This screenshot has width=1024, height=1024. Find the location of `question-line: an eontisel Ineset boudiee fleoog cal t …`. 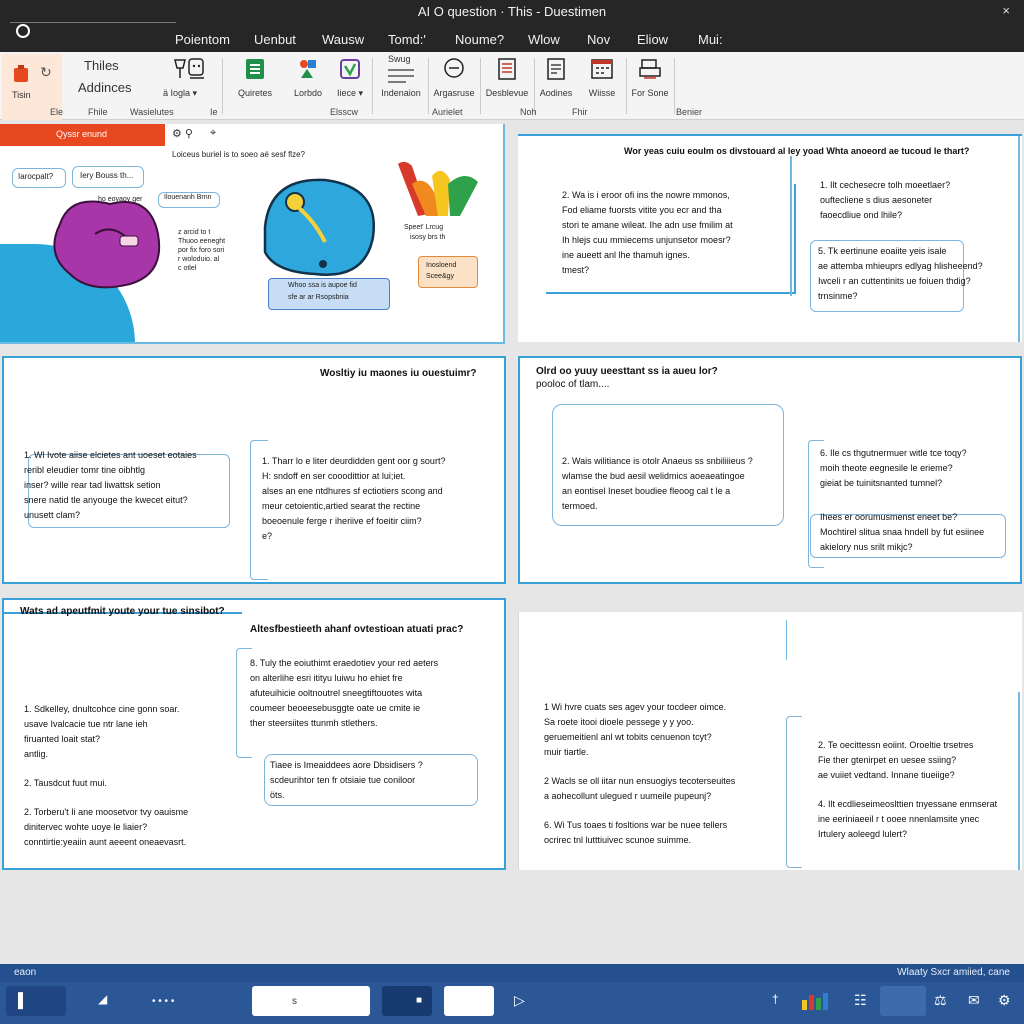

question-line: an eontisel Ineset boudiee fleoog cal t … is located at coordinates (646, 491).